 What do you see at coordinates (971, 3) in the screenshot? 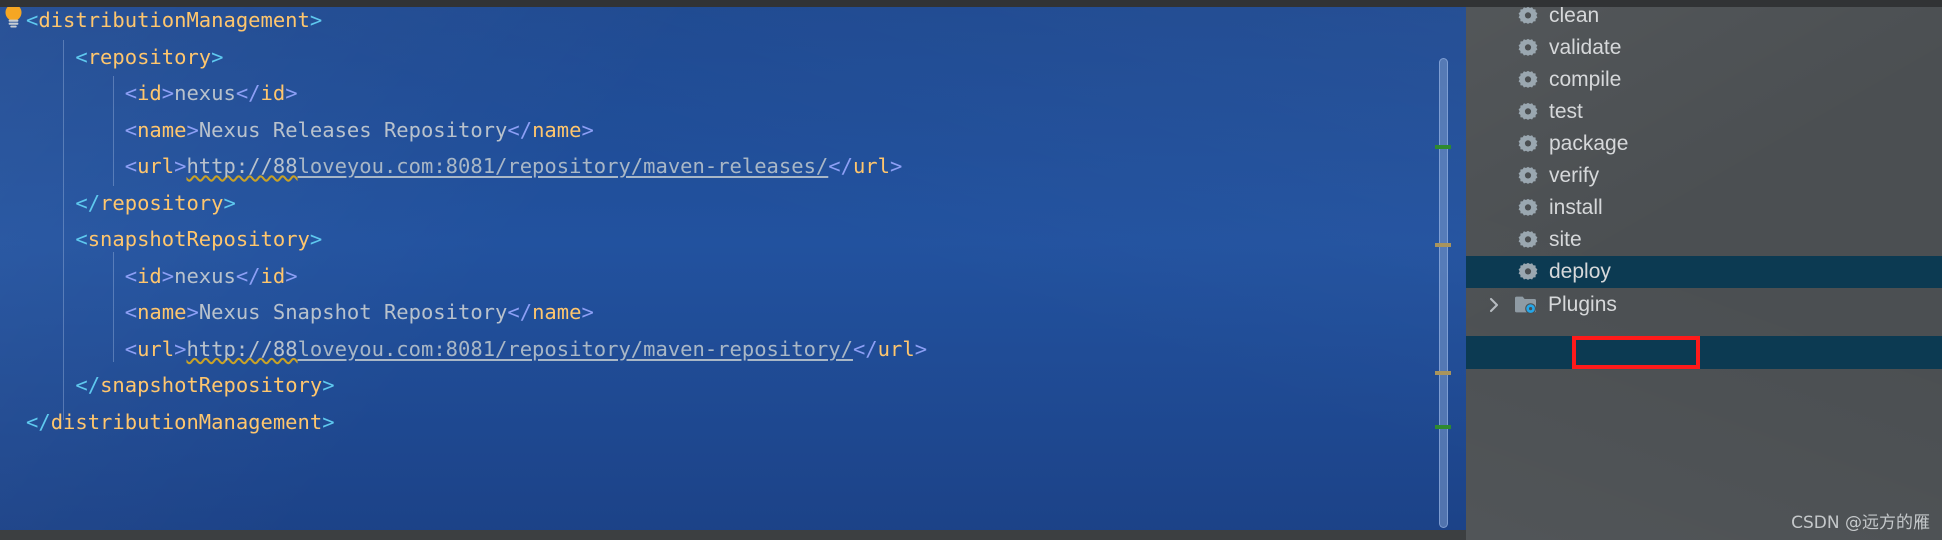
I see `window-top-edge` at bounding box center [971, 3].